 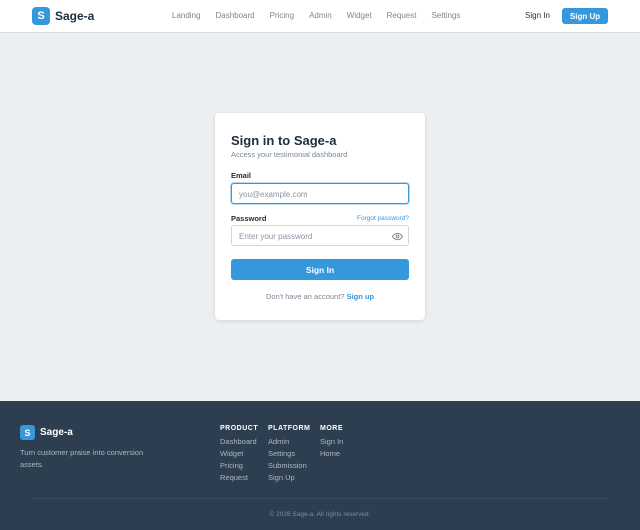 I want to click on brand-name: Sage-a, so click(x=75, y=16).